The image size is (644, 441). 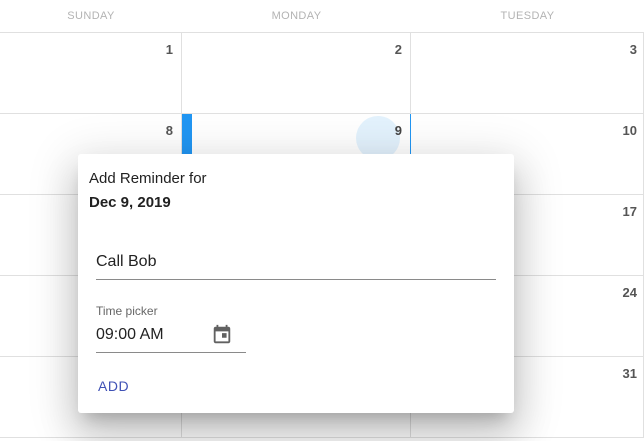 What do you see at coordinates (148, 191) in the screenshot?
I see `dialog-title: Add Reminder for Dec 9, 2019` at bounding box center [148, 191].